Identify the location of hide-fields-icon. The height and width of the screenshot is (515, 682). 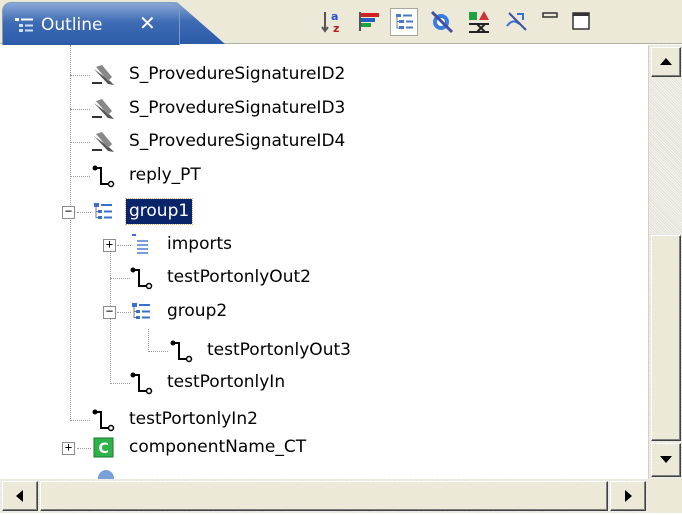
(442, 22).